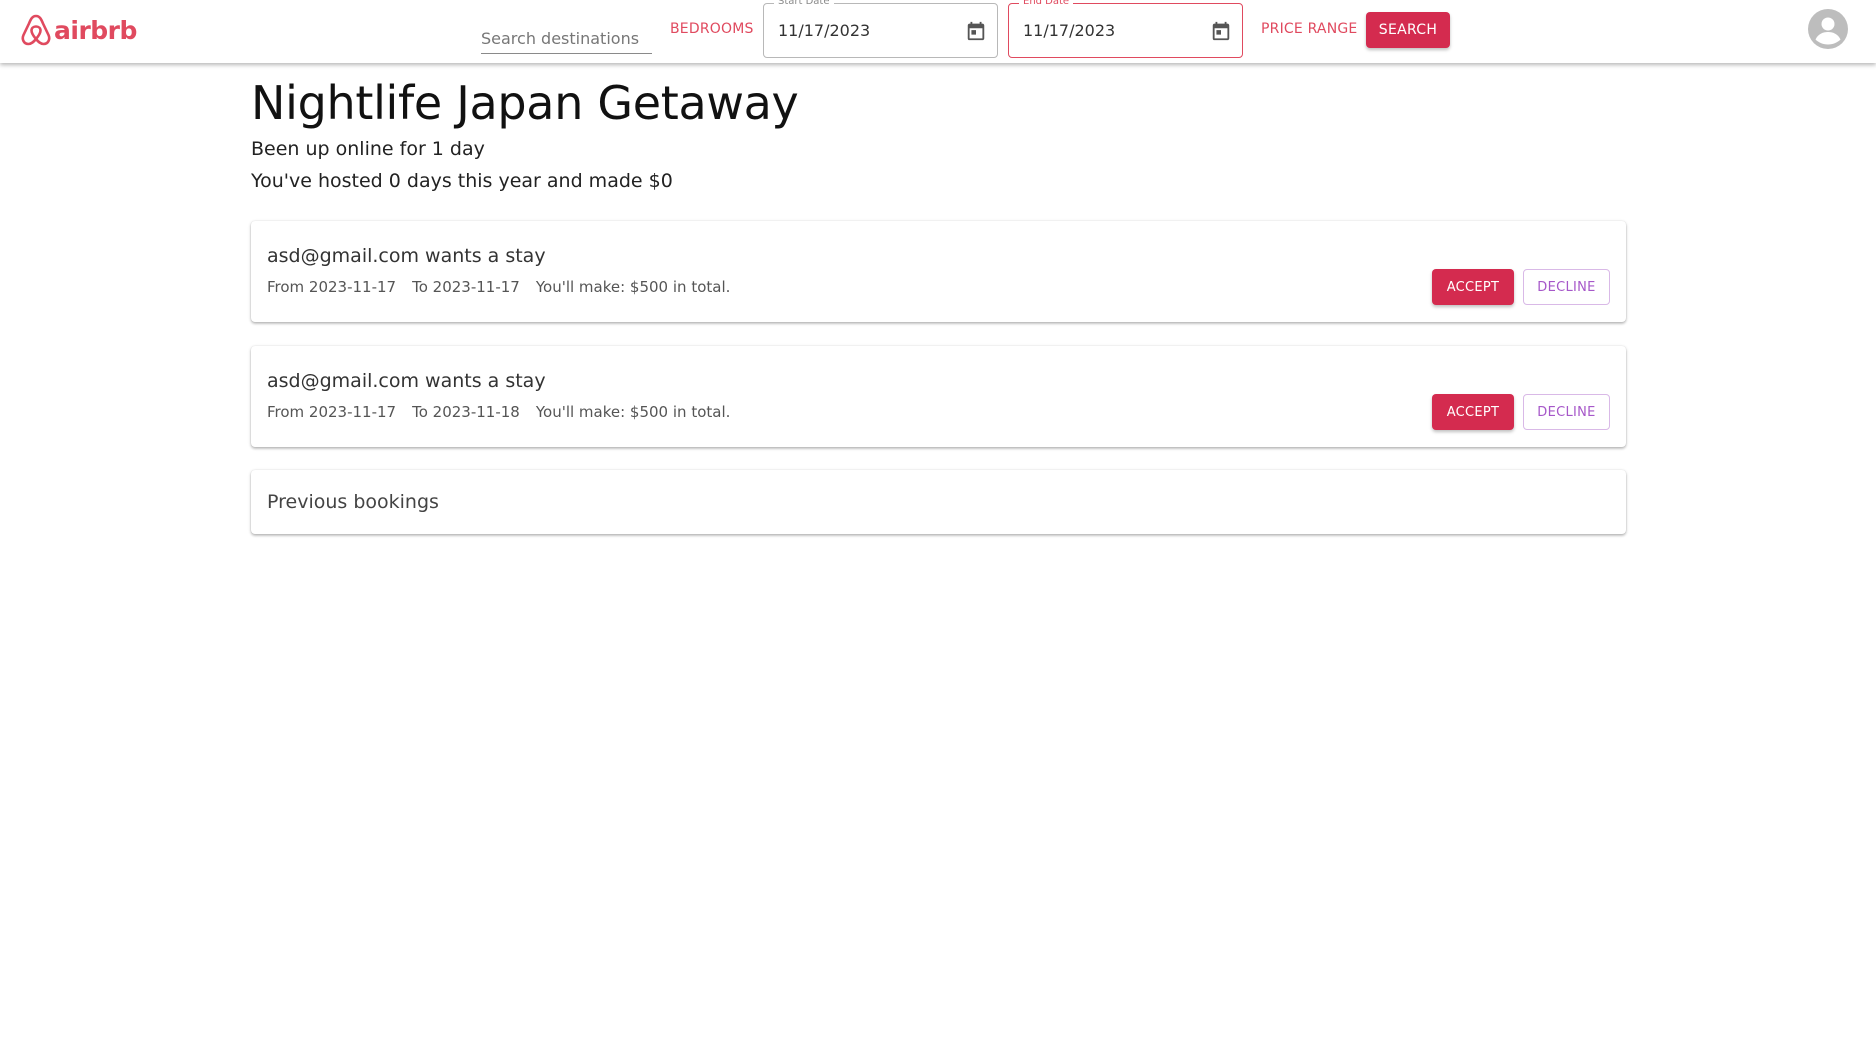 Image resolution: width=1876 pixels, height=1046 pixels. I want to click on previous-bookings-panel: Previous bookings, so click(938, 502).